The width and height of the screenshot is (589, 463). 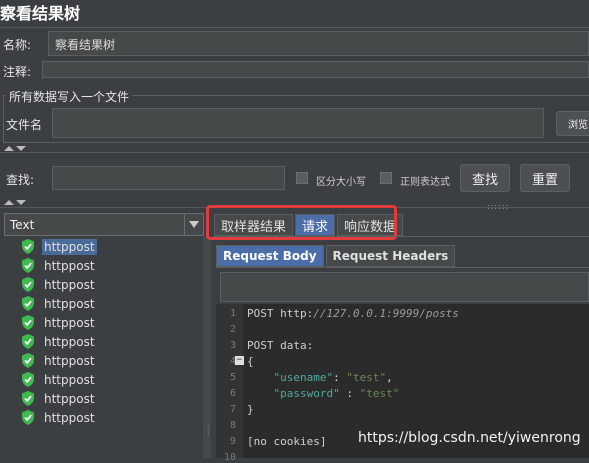 I want to click on code-token: ,, so click(x=389, y=377).